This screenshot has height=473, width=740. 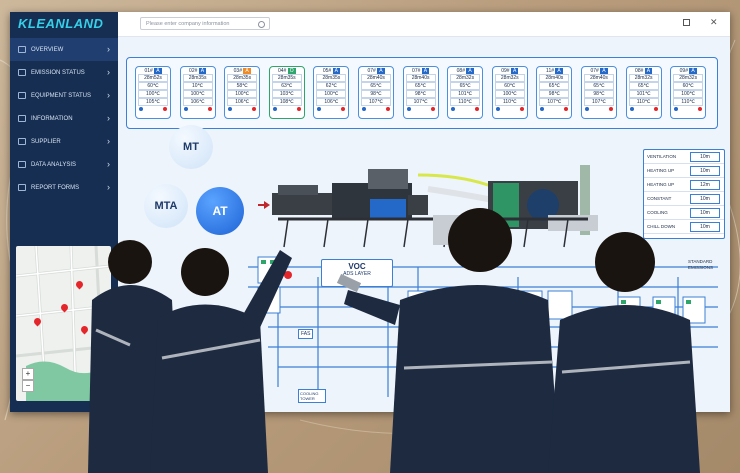 What do you see at coordinates (705, 185) in the screenshot?
I see `timing-value: 12m` at bounding box center [705, 185].